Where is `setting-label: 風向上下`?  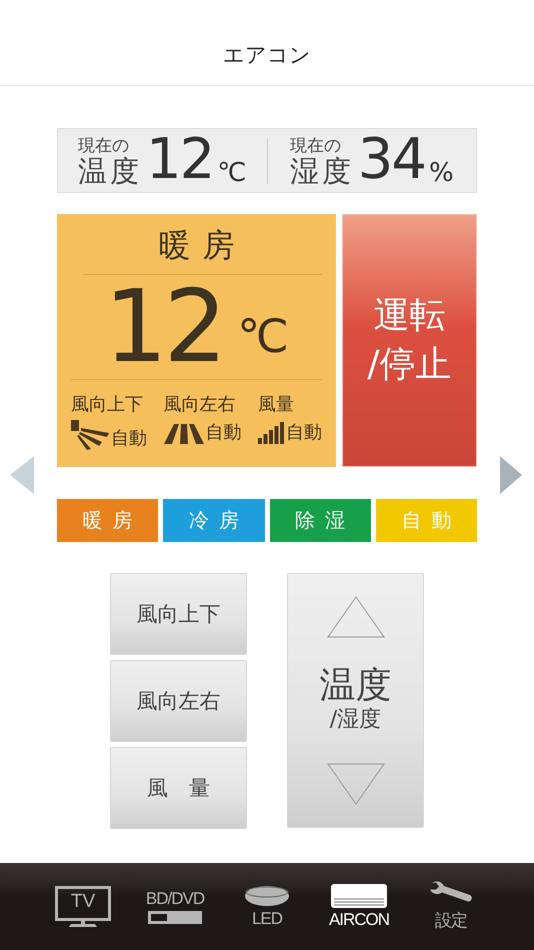
setting-label: 風向上下 is located at coordinates (107, 404).